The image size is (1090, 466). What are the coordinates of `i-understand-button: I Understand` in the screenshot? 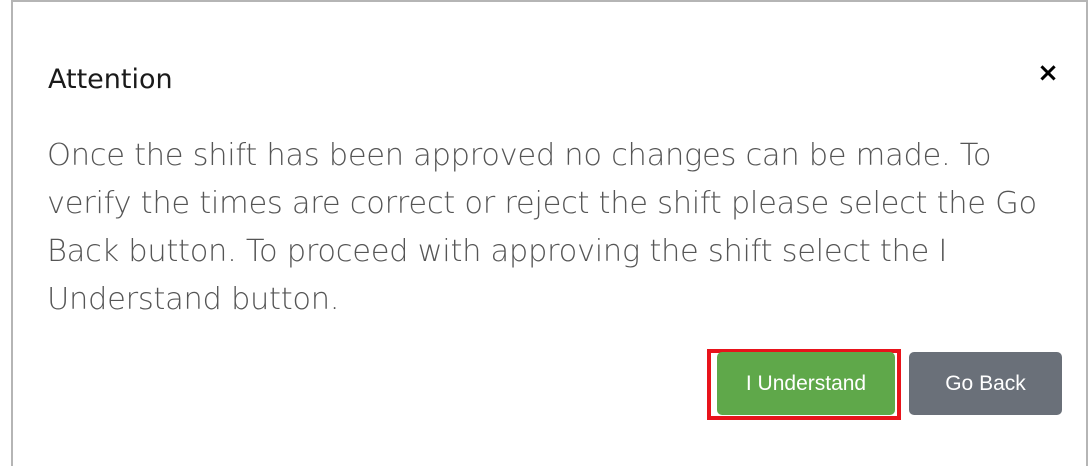 It's located at (806, 383).